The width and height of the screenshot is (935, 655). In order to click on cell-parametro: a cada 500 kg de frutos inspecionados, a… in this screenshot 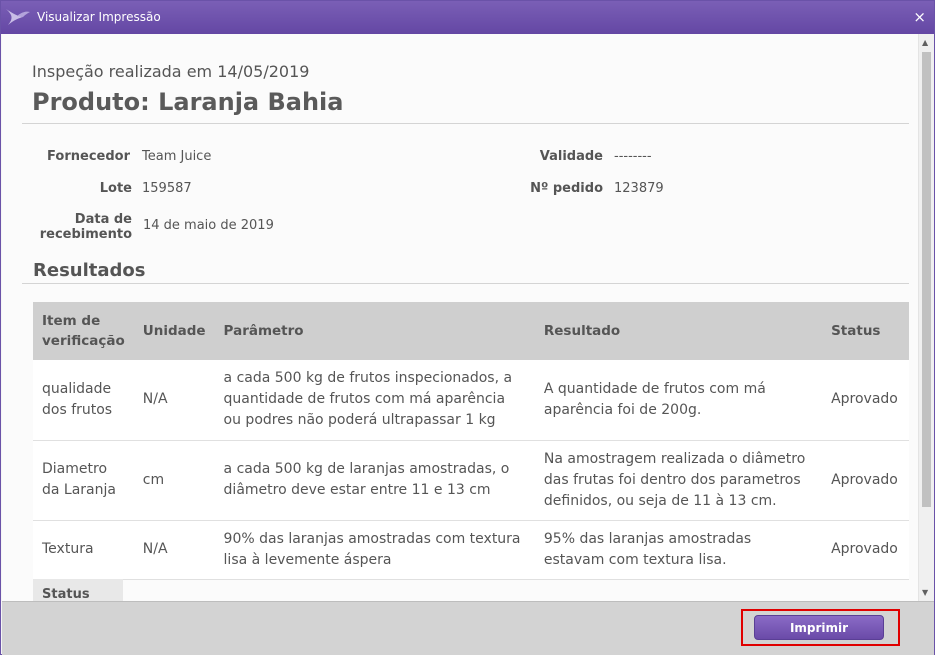, I will do `click(374, 400)`.